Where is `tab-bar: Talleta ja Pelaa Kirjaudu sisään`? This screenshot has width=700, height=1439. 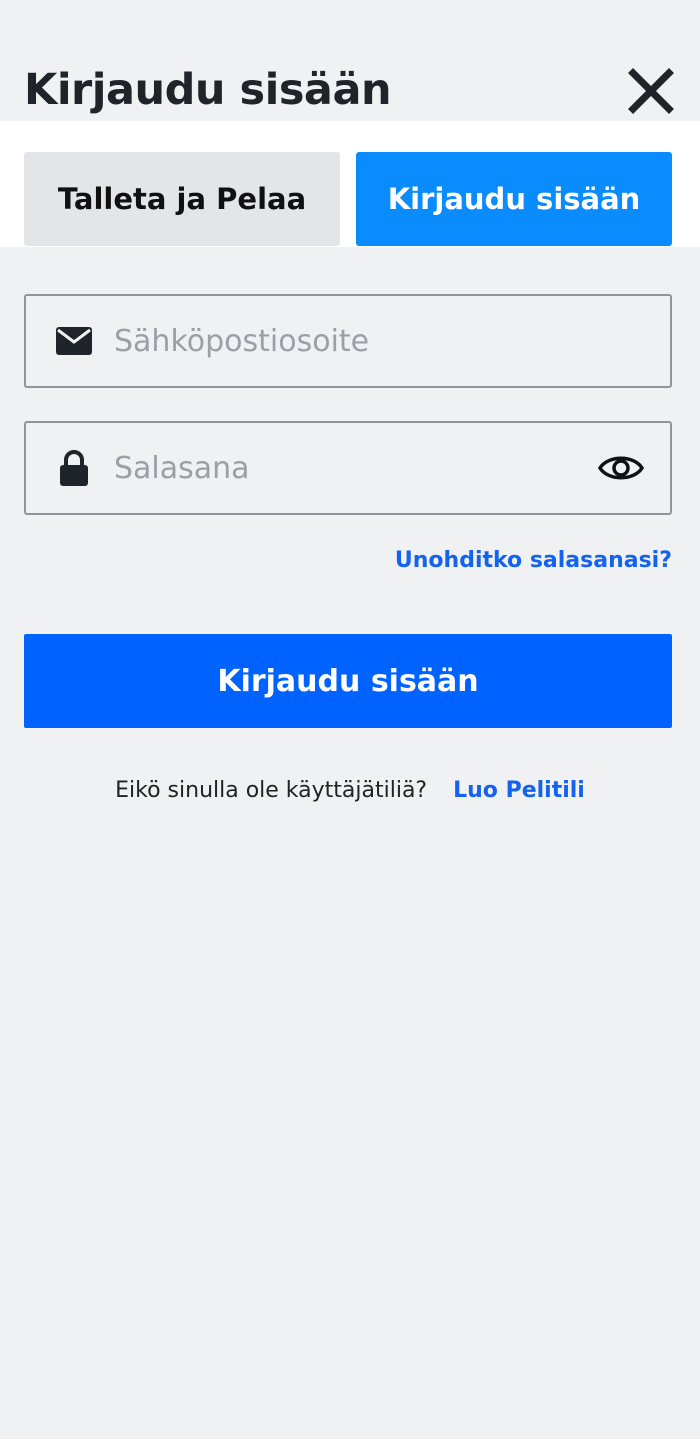 tab-bar: Talleta ja Pelaa Kirjaudu sisään is located at coordinates (350, 184).